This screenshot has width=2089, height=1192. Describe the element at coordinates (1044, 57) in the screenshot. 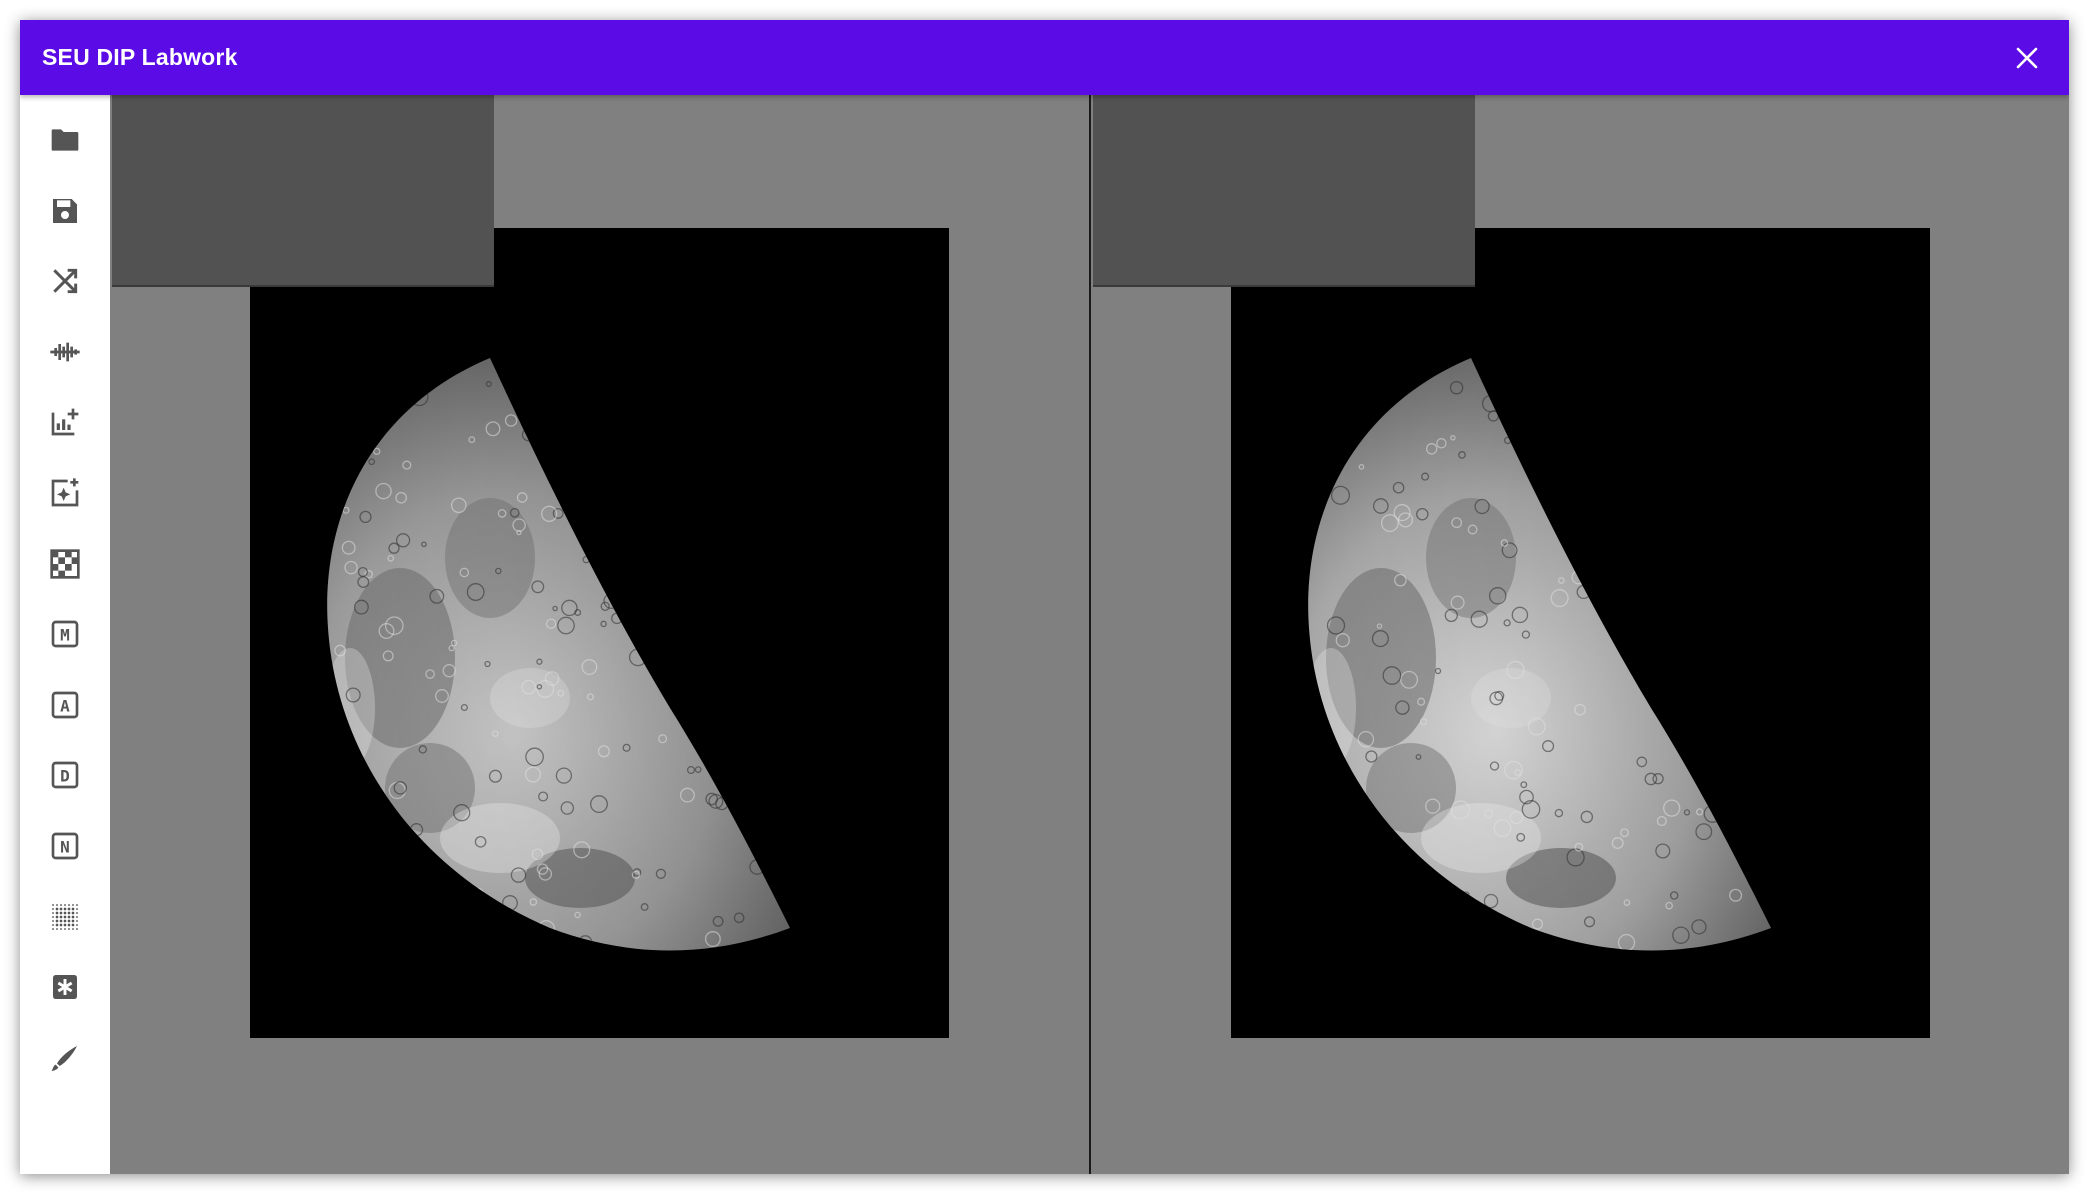

I see `title-bar: SEU DIP Labwork` at that location.